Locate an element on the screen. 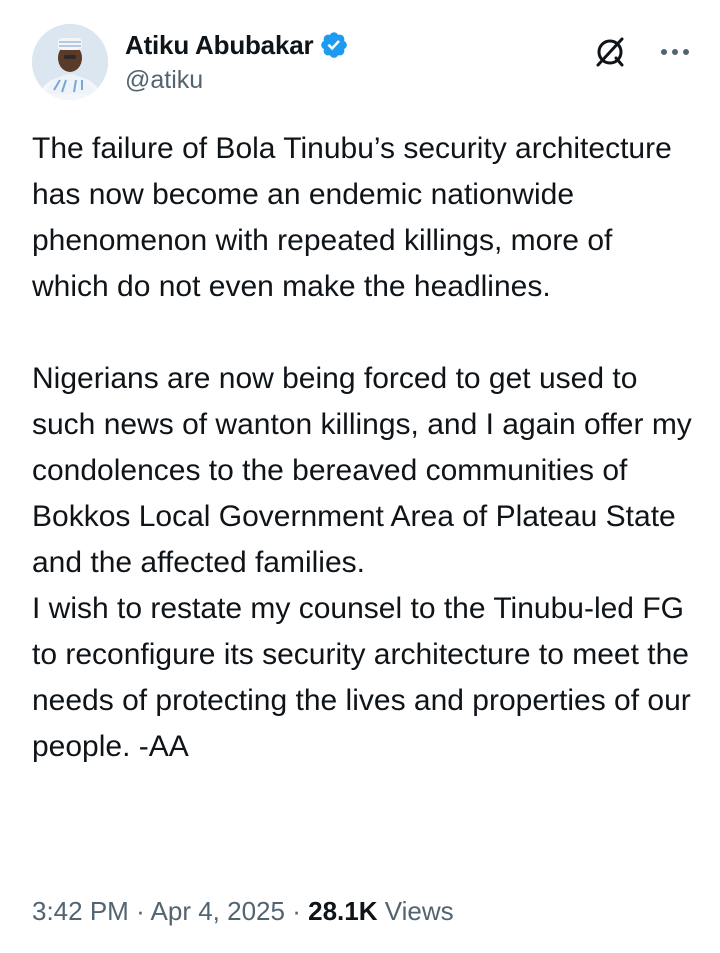  more-options-icon is located at coordinates (675, 52).